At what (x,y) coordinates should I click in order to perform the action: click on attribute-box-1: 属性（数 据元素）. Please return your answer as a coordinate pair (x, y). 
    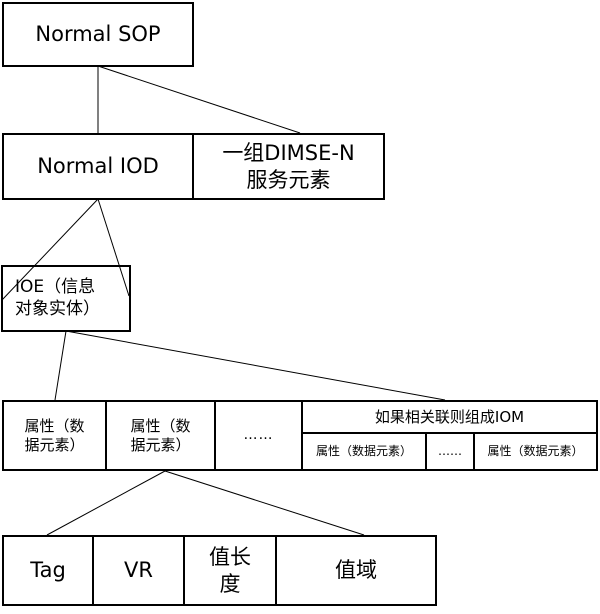
    Looking at the image, I should click on (54, 435).